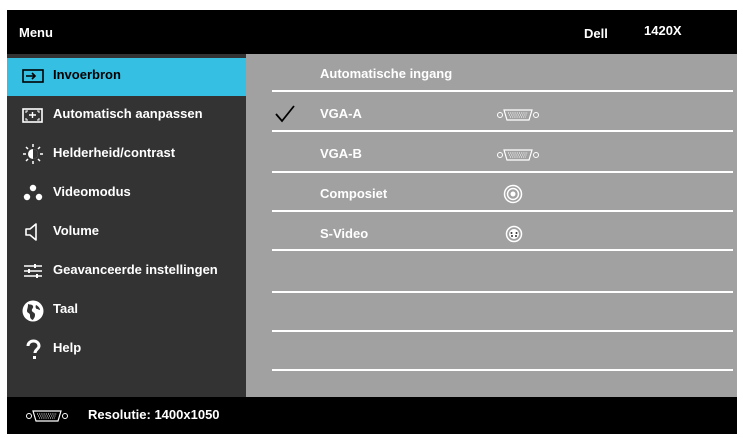 The width and height of the screenshot is (743, 438). I want to click on sidebar-item-invoerbron: Invoerbron, so click(126, 77).